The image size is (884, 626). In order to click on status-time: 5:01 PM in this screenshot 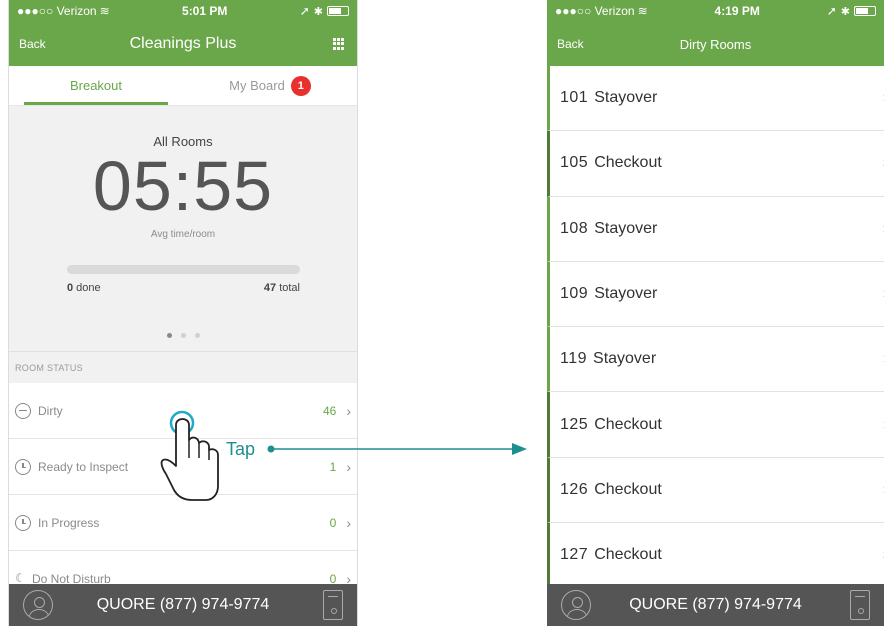, I will do `click(205, 11)`.